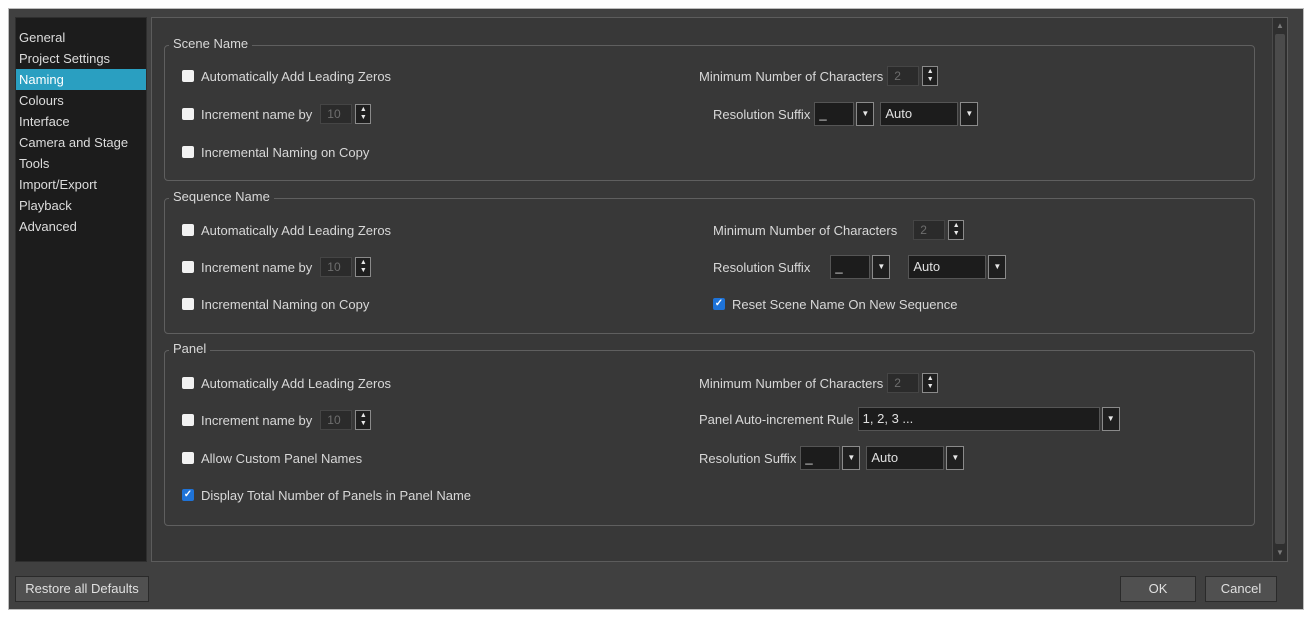 The width and height of the screenshot is (1312, 617). What do you see at coordinates (1158, 589) in the screenshot?
I see `ok-button: OK` at bounding box center [1158, 589].